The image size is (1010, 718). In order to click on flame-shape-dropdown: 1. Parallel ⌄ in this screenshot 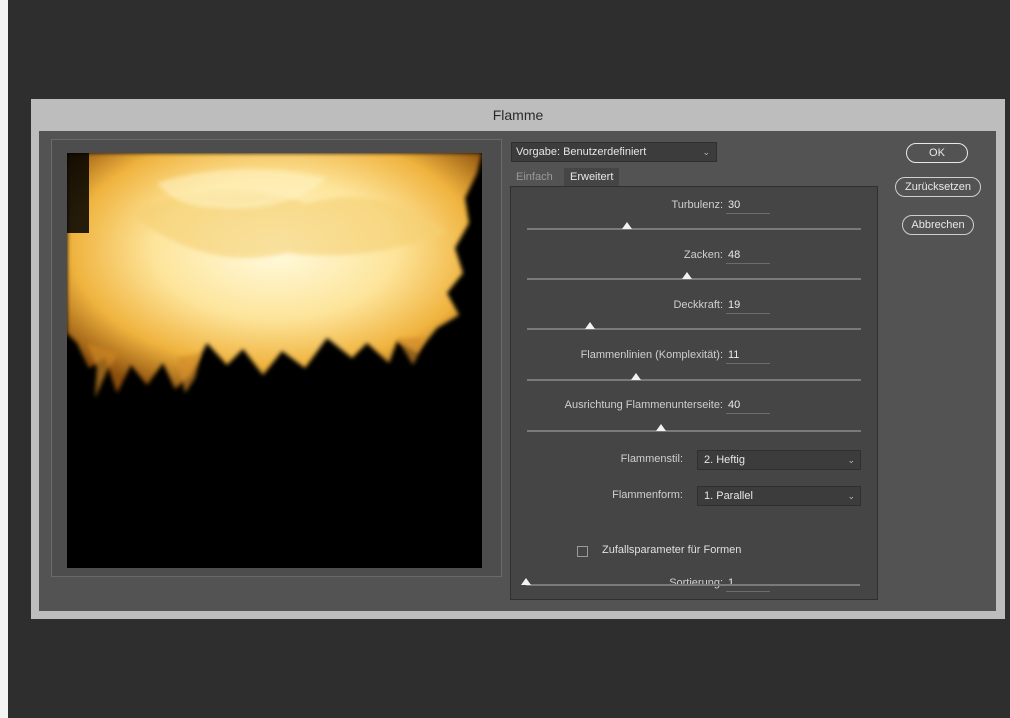, I will do `click(779, 496)`.